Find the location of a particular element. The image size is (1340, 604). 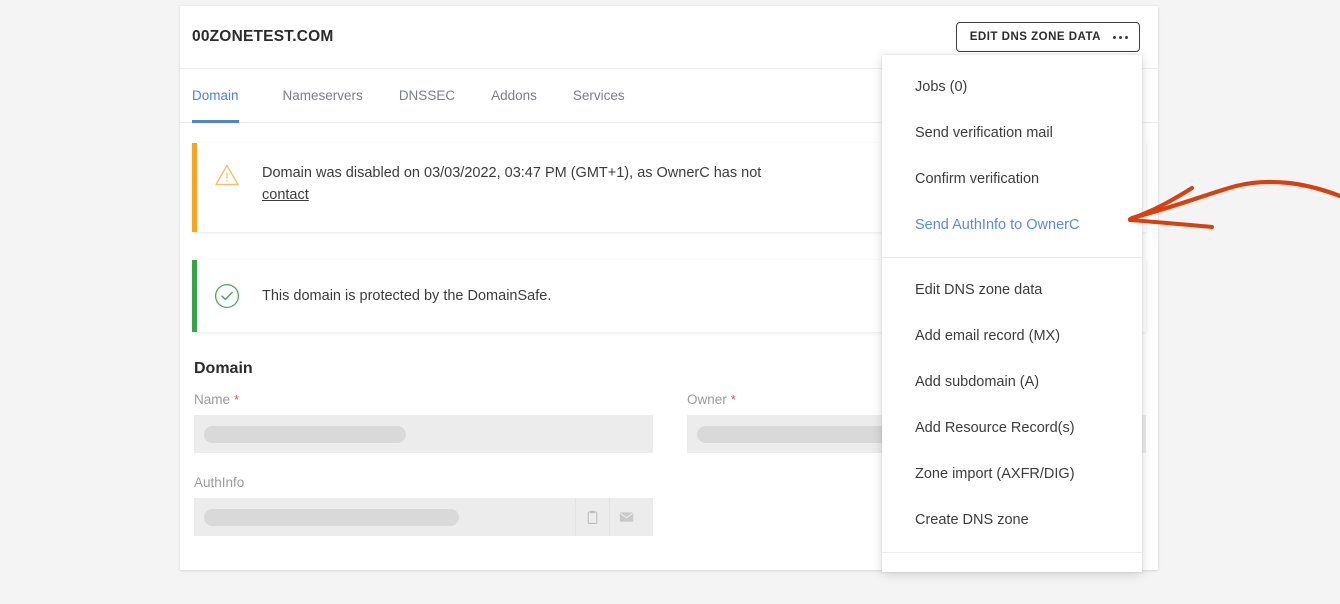

menu-item-send-authinfo-to-ownerc: Send AuthInfo to OwnerC is located at coordinates (1012, 225).